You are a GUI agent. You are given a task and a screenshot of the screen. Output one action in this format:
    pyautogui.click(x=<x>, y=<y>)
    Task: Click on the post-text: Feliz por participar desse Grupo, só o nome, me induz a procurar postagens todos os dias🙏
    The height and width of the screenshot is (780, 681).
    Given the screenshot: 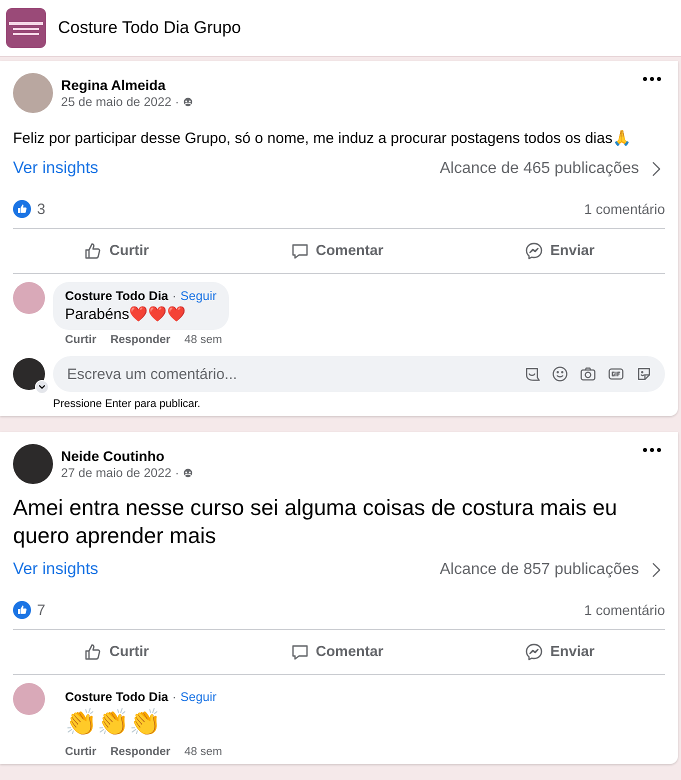 What is the action you would take?
    pyautogui.click(x=322, y=139)
    